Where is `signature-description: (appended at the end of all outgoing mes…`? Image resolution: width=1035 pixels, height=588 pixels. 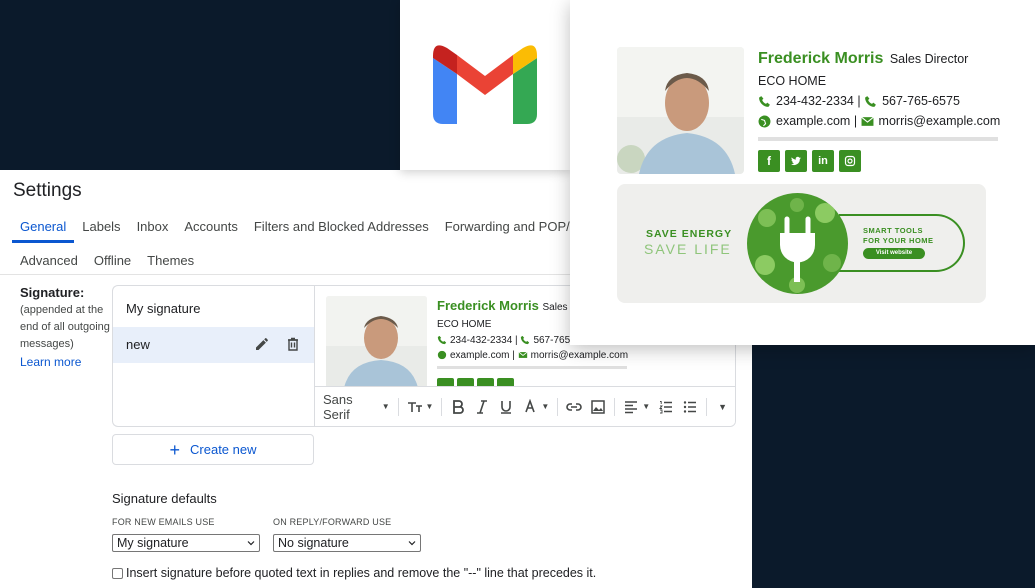
signature-description: (appended at the end of all outgoing mes… is located at coordinates (65, 327).